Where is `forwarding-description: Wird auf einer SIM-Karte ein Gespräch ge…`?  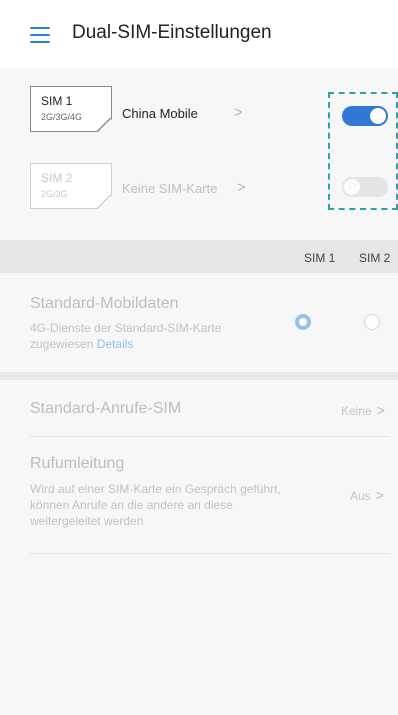 forwarding-description: Wird auf einer SIM-Karte ein Gespräch ge… is located at coordinates (155, 505).